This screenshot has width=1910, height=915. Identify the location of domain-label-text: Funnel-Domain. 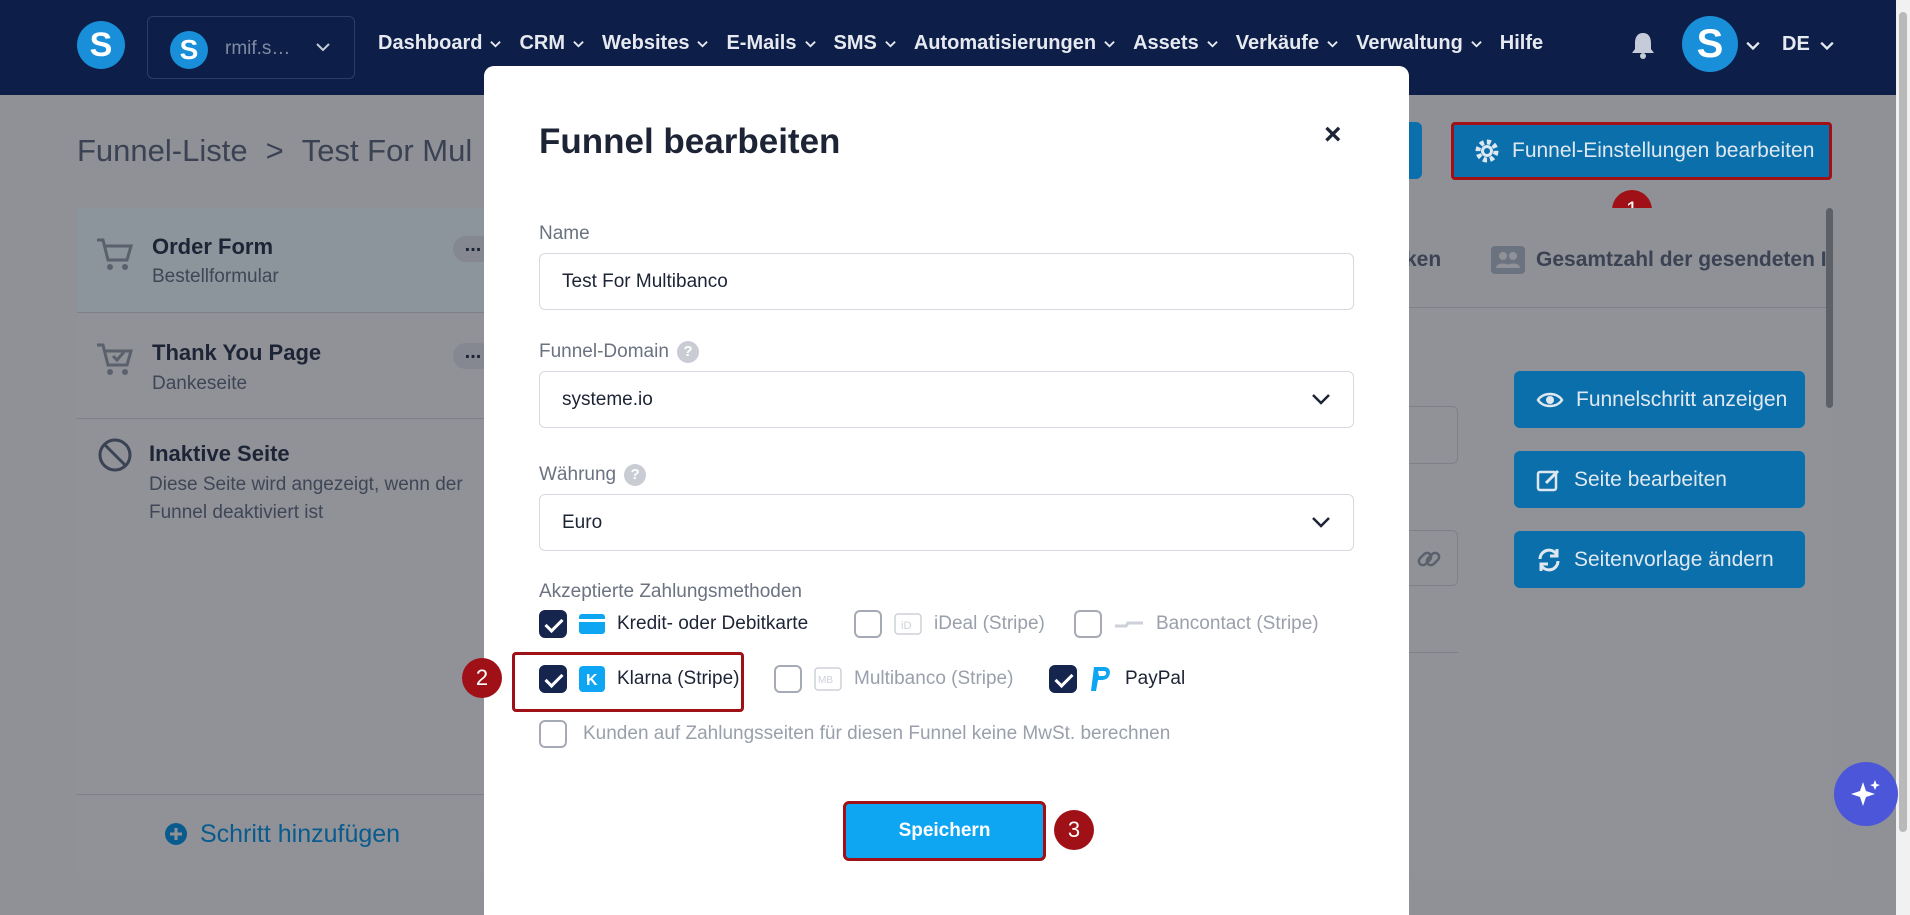
(604, 351).